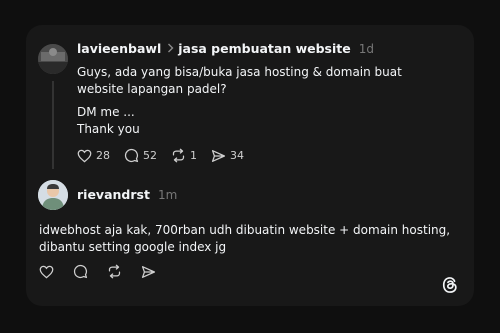 The image size is (500, 333). Describe the element at coordinates (119, 48) in the screenshot. I see `post-username: lavieenbawl` at that location.